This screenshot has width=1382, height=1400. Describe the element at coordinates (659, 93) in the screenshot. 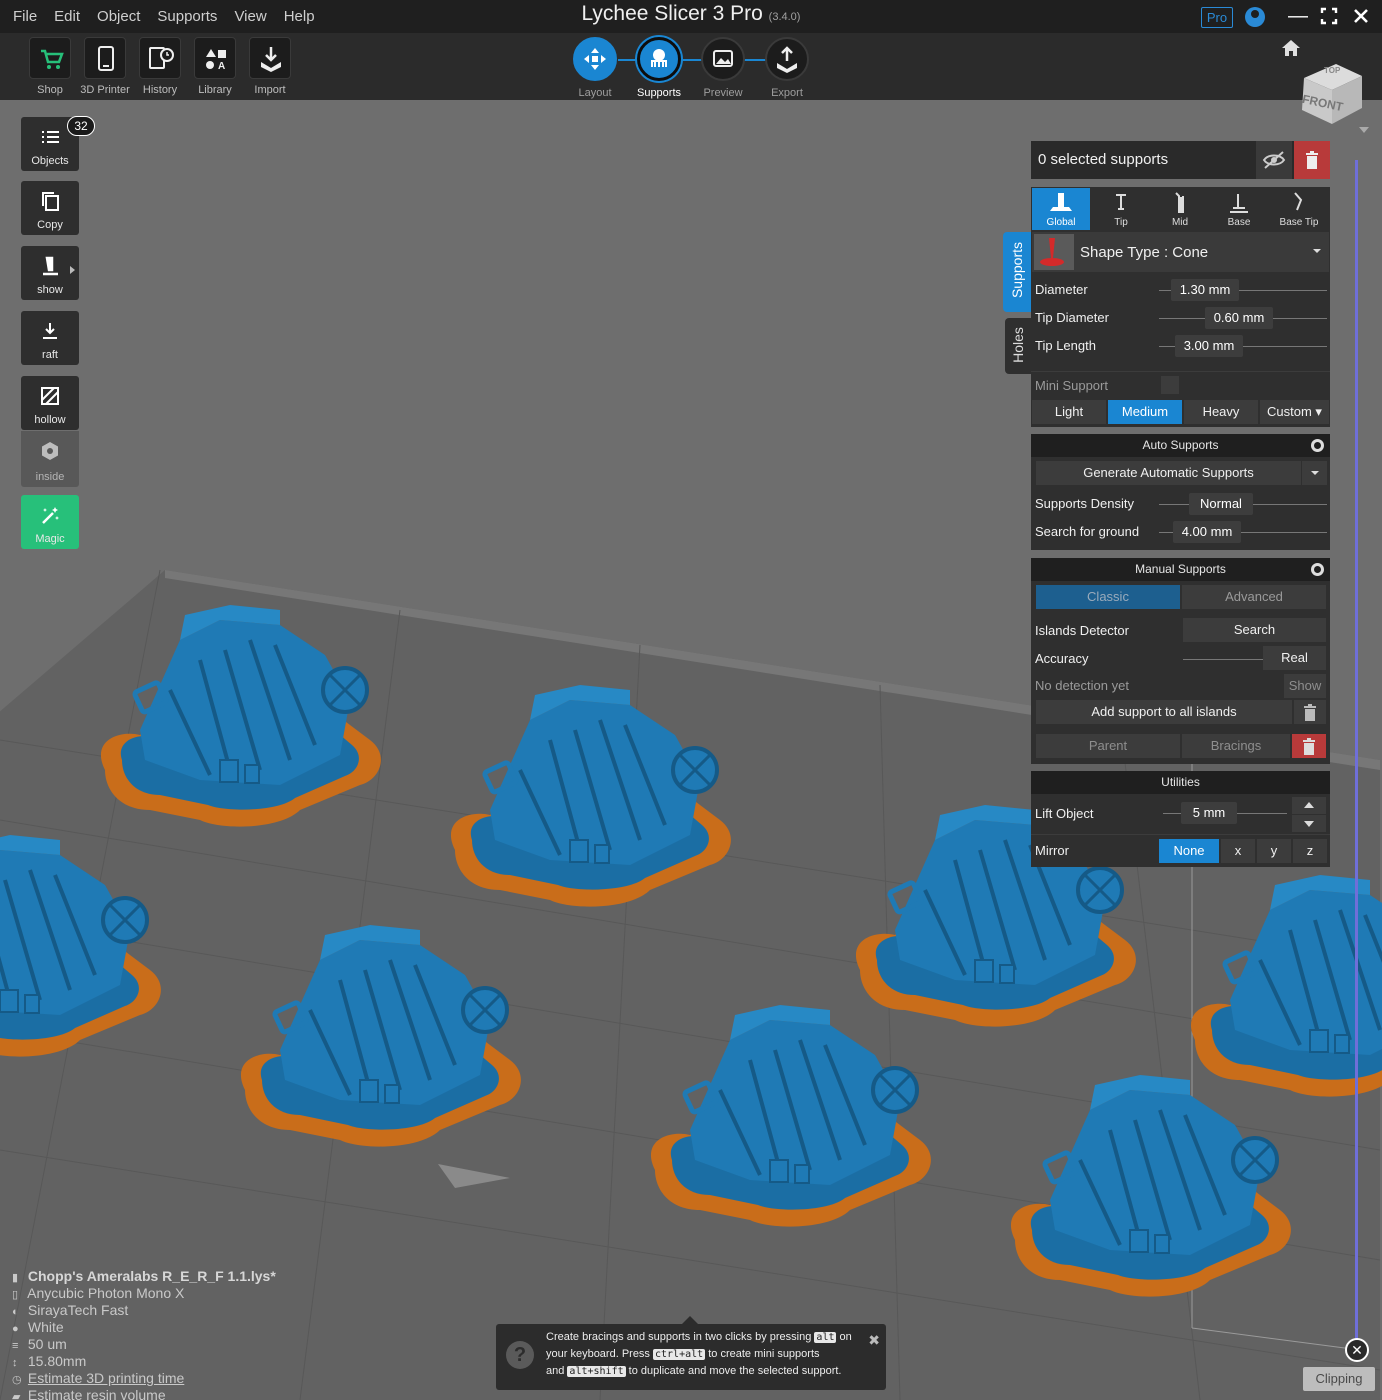

I see `step-supports-label: Supports` at that location.